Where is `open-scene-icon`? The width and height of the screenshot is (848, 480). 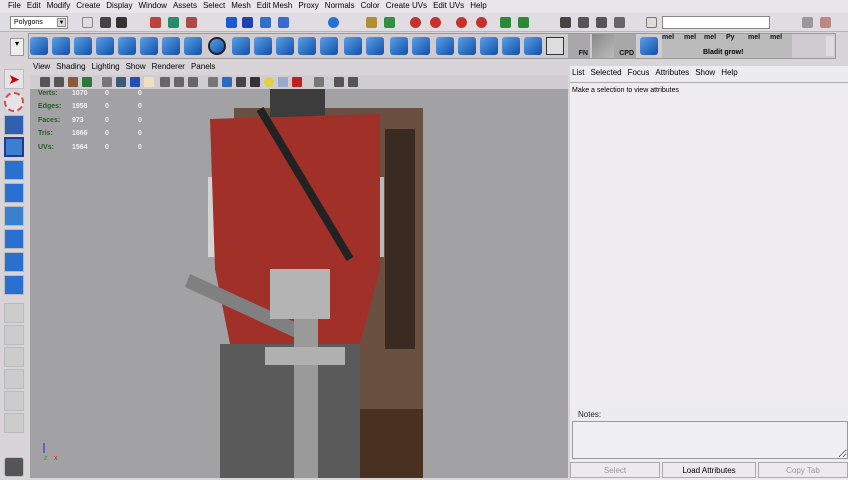
open-scene-icon is located at coordinates (105, 22).